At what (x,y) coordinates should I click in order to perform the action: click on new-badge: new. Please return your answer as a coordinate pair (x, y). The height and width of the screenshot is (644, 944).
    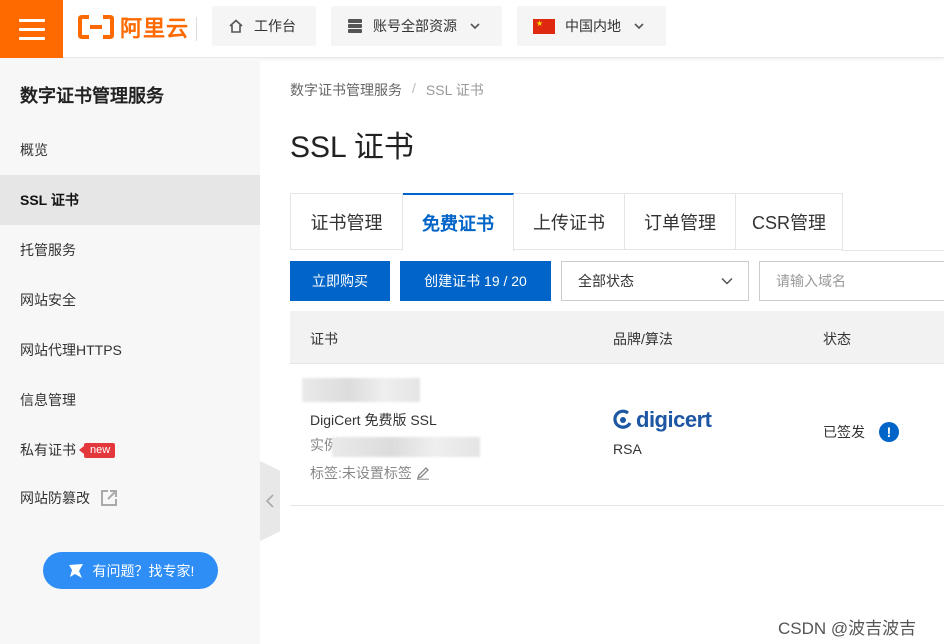
    Looking at the image, I should click on (97, 450).